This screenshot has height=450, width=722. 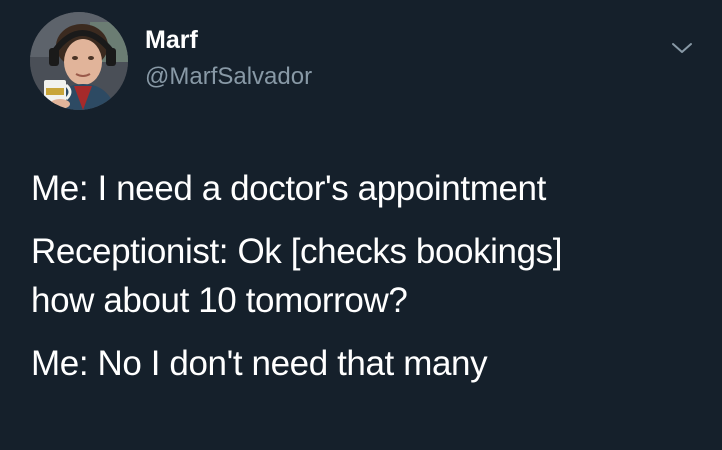 What do you see at coordinates (219, 300) in the screenshot?
I see `tweet-line-receptionist-b: how about 10 tomorrow?` at bounding box center [219, 300].